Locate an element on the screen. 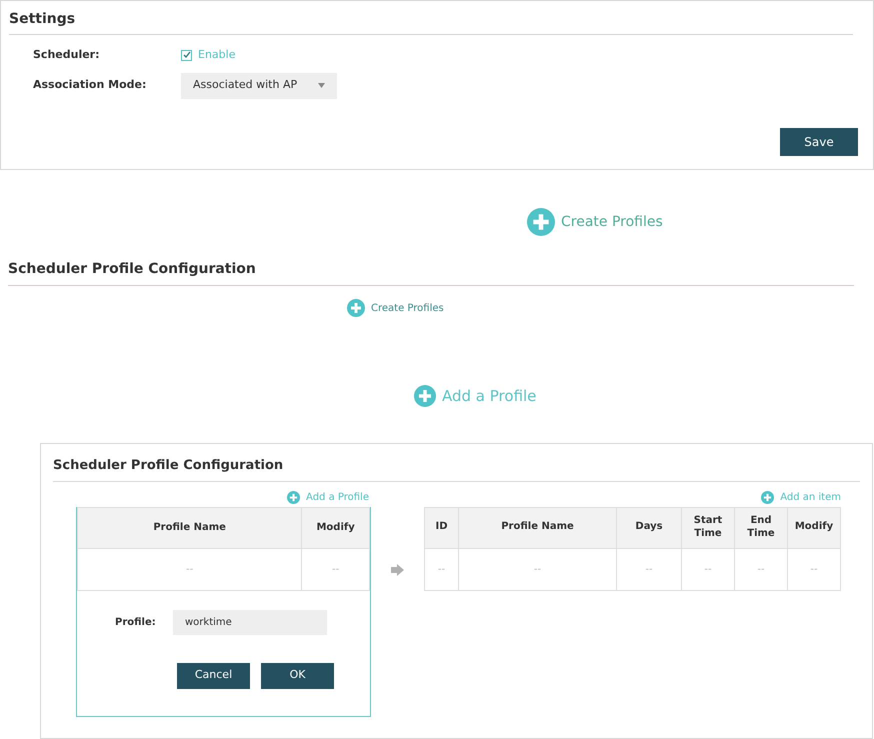 The width and height of the screenshot is (874, 739). column-header: End Time is located at coordinates (761, 527).